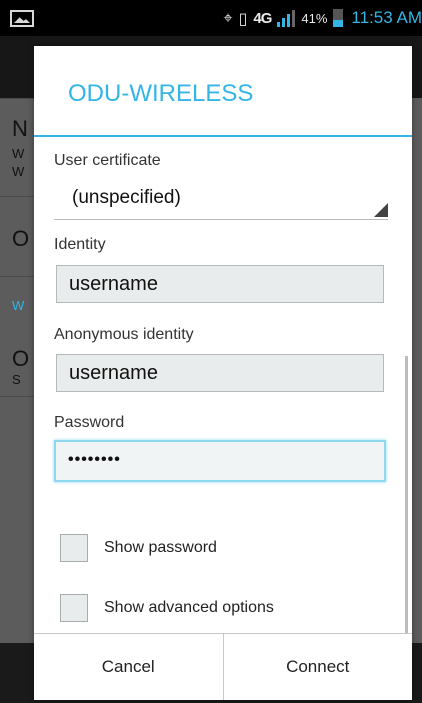  What do you see at coordinates (220, 373) in the screenshot?
I see `anonymous-identity-field: username` at bounding box center [220, 373].